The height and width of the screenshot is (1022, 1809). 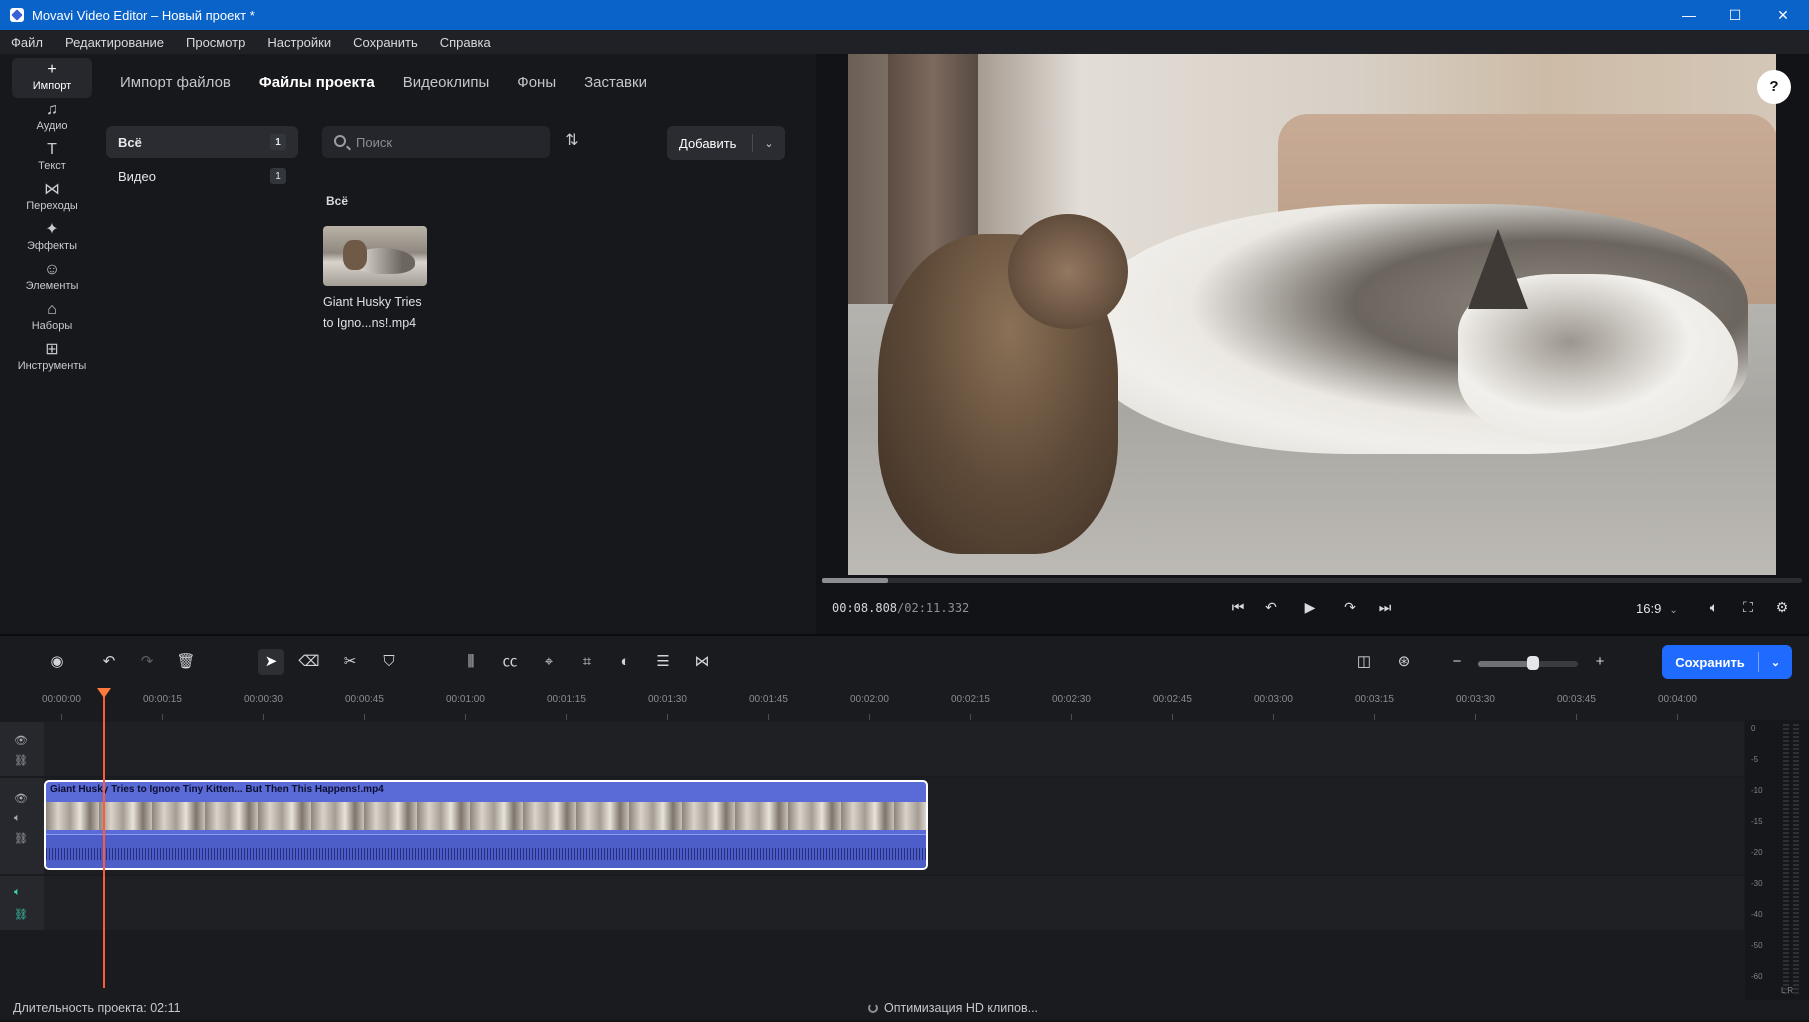 I want to click on search-input: Поиск, so click(x=436, y=142).